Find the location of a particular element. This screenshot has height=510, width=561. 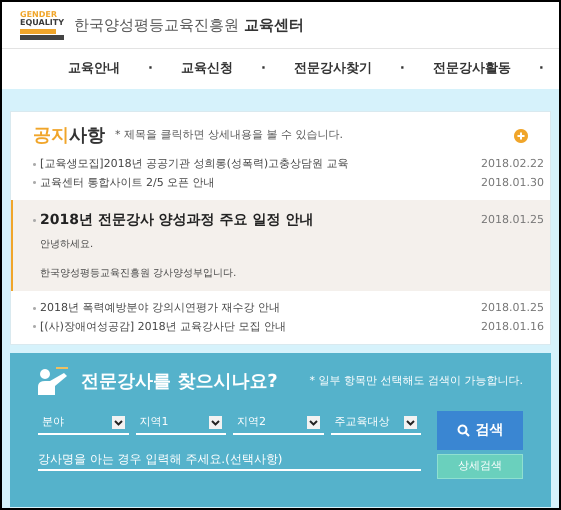

search-icon is located at coordinates (463, 430).